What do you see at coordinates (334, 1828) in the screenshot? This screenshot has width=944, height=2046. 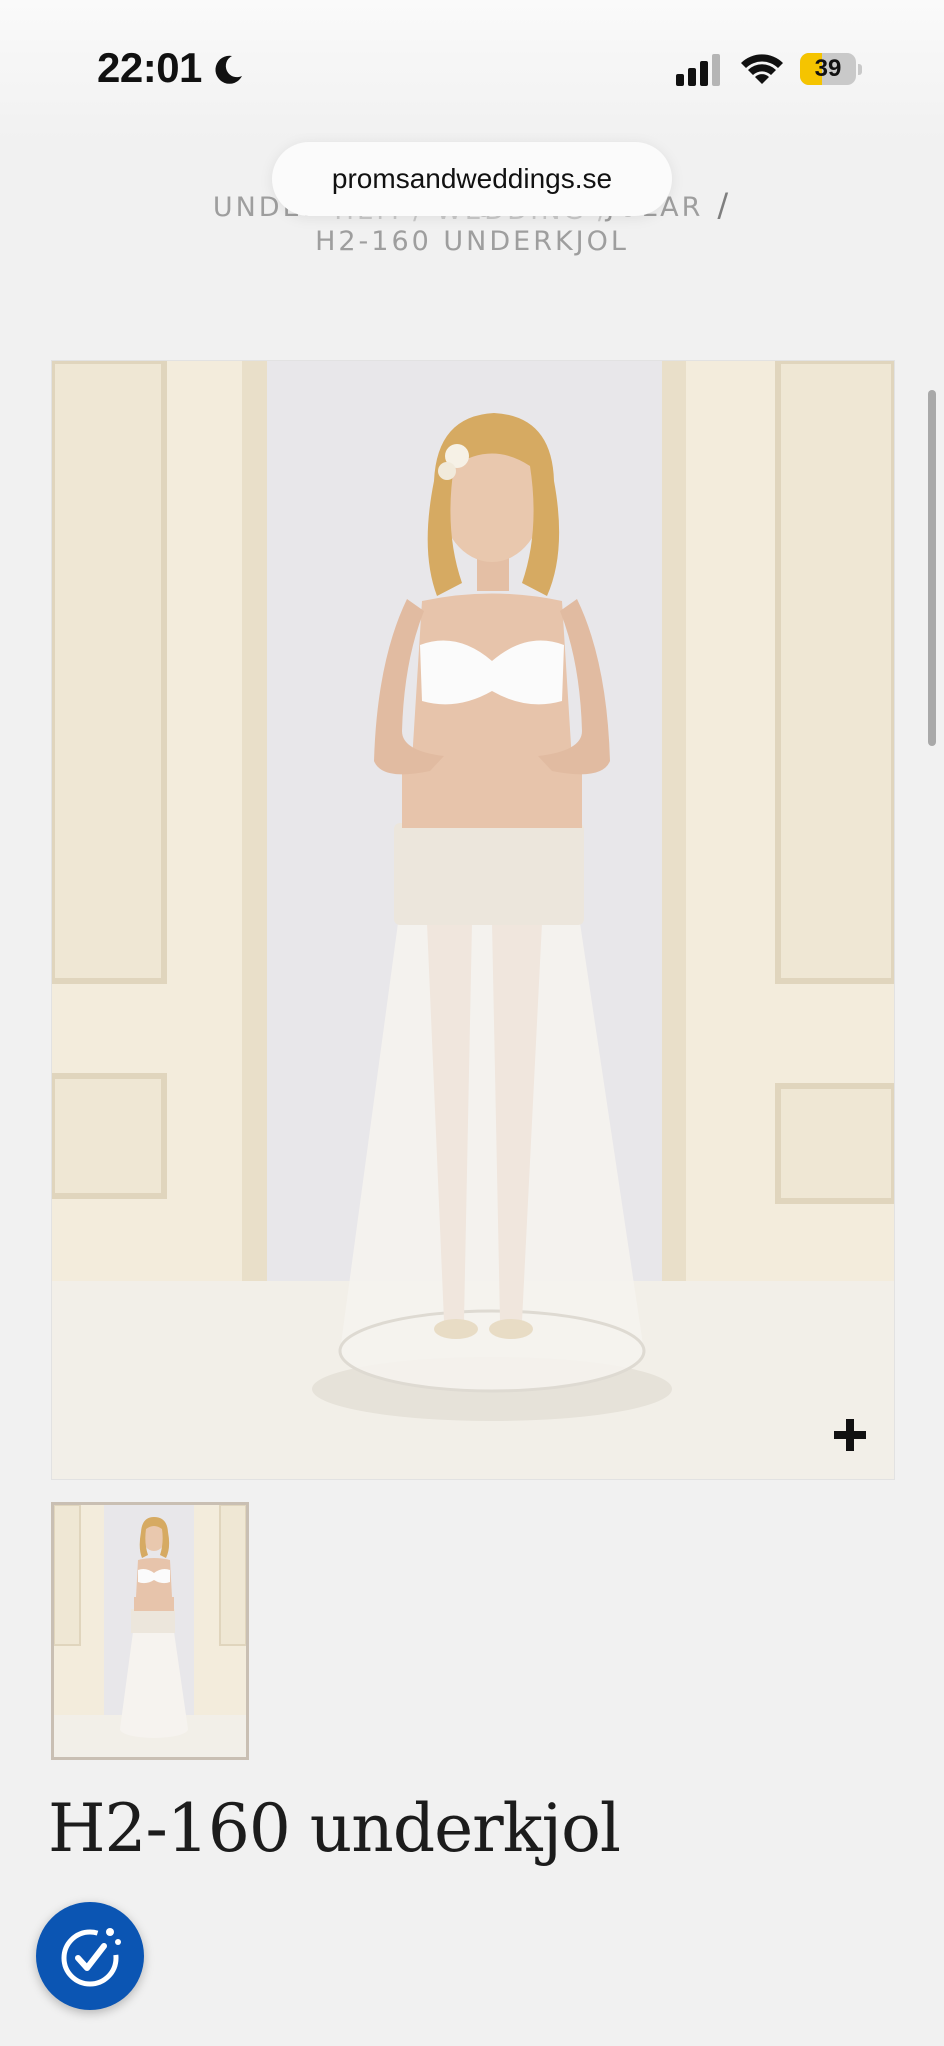 I see `product-title: H2-160 underkjol` at bounding box center [334, 1828].